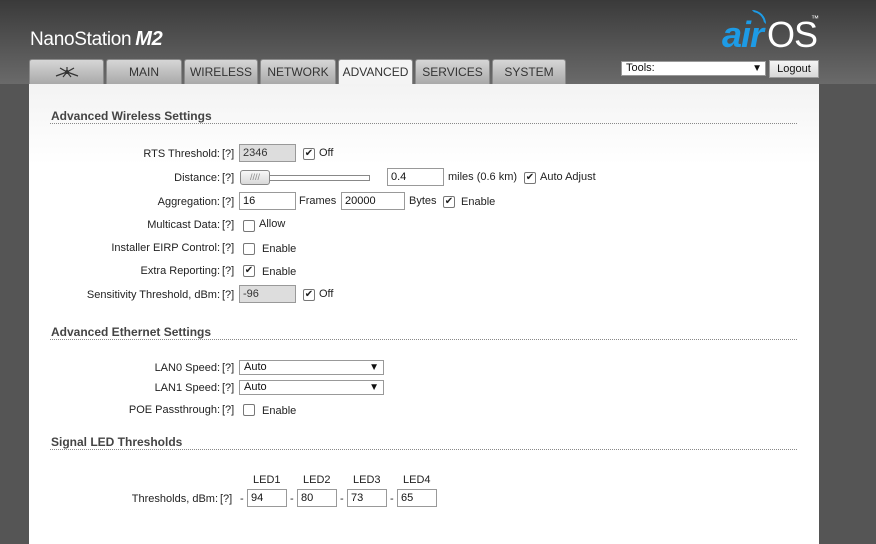  I want to click on sensitivity-label: Sensitivity Threshold, dBm:, so click(153, 295).